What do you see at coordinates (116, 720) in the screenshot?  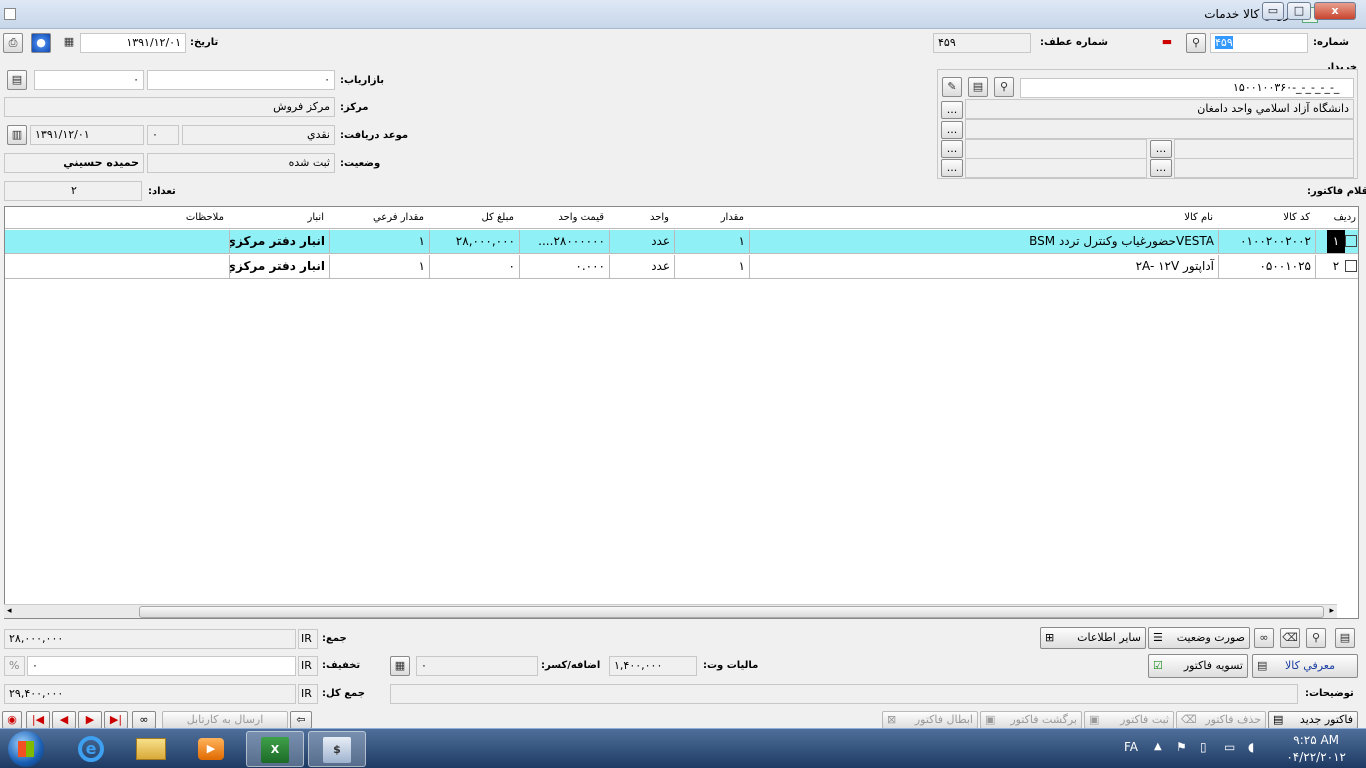 I see `last-record-icon: ▶|` at bounding box center [116, 720].